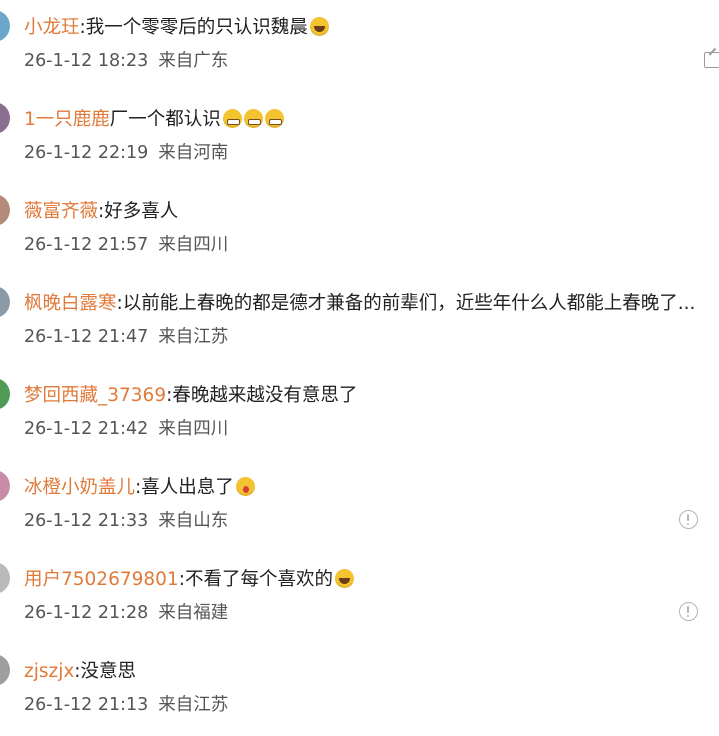 The width and height of the screenshot is (719, 736). I want to click on comment-meta: 26-1-12 21:42 来自四川, so click(126, 429).